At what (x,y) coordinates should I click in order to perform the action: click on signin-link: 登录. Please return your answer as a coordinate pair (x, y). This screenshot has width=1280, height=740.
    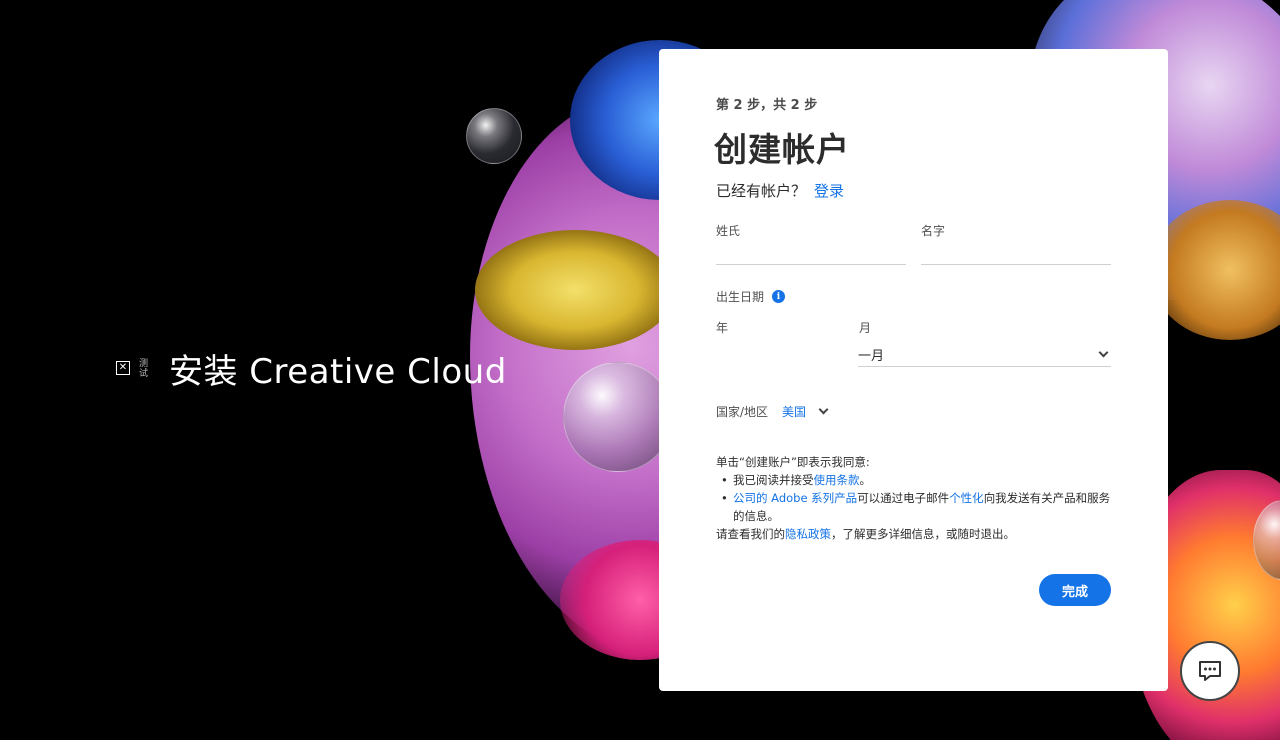
    Looking at the image, I should click on (829, 191).